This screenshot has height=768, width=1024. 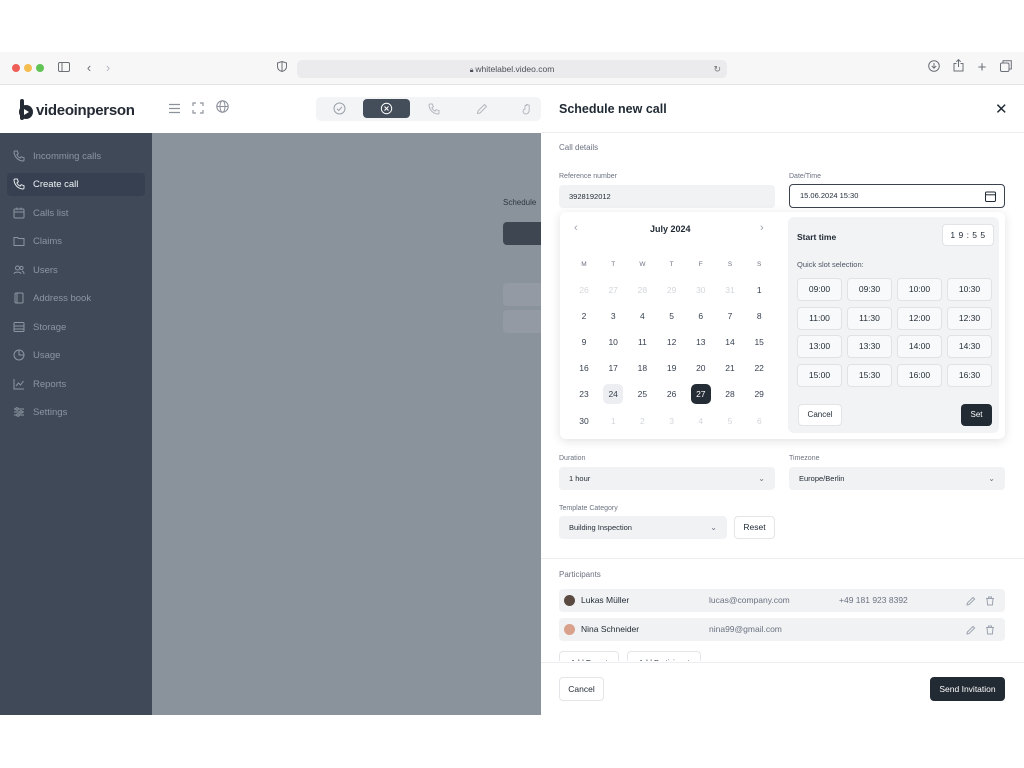 What do you see at coordinates (958, 68) in the screenshot?
I see `share-icon` at bounding box center [958, 68].